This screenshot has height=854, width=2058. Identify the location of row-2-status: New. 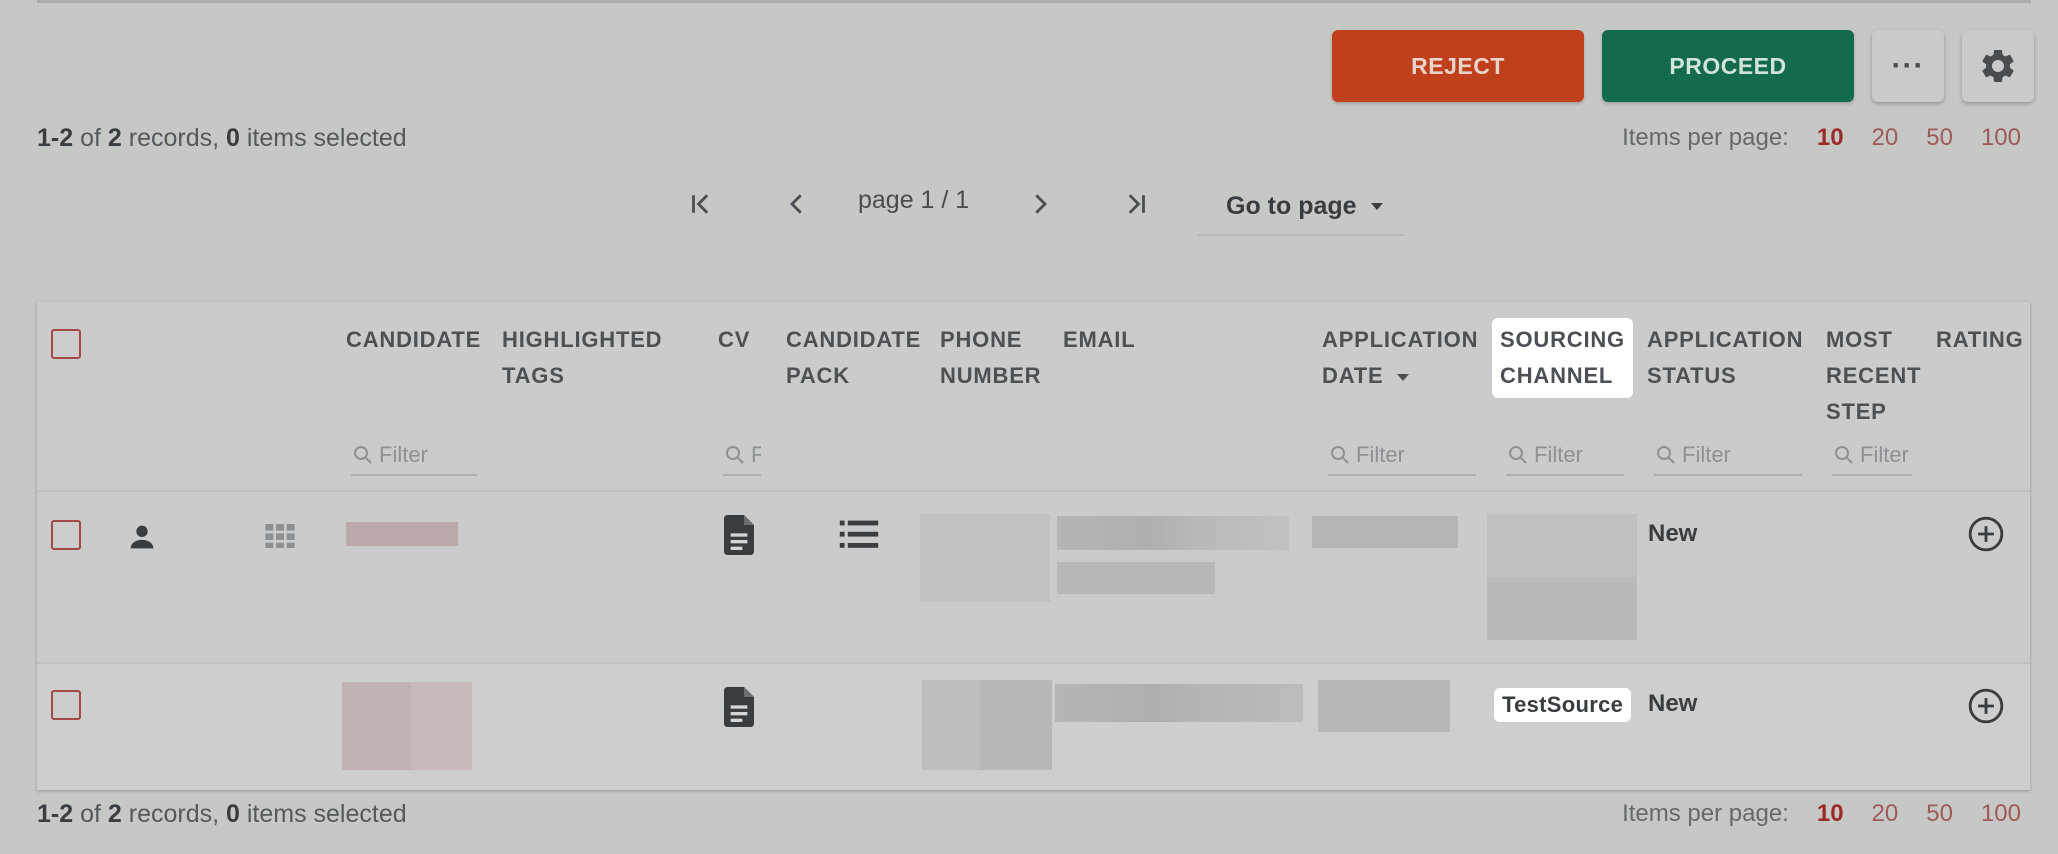
(1673, 703).